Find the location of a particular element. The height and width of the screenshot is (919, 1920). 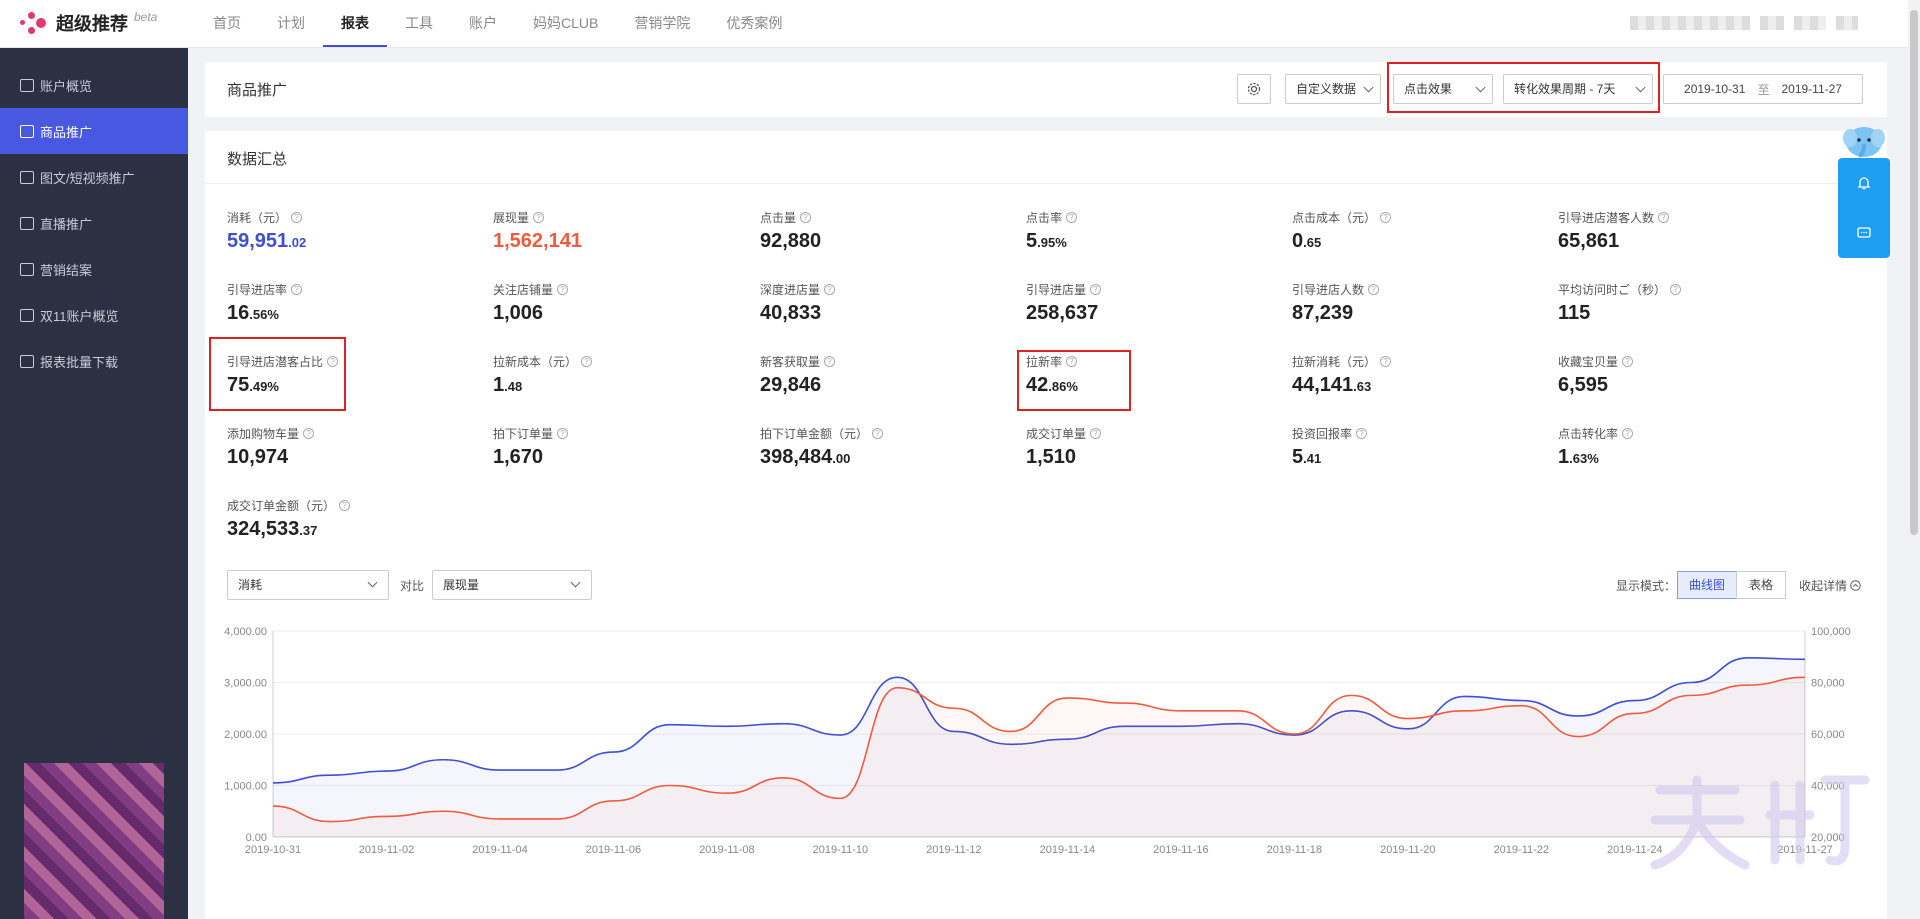

y-tick-left: 3,000.00 is located at coordinates (245, 684).